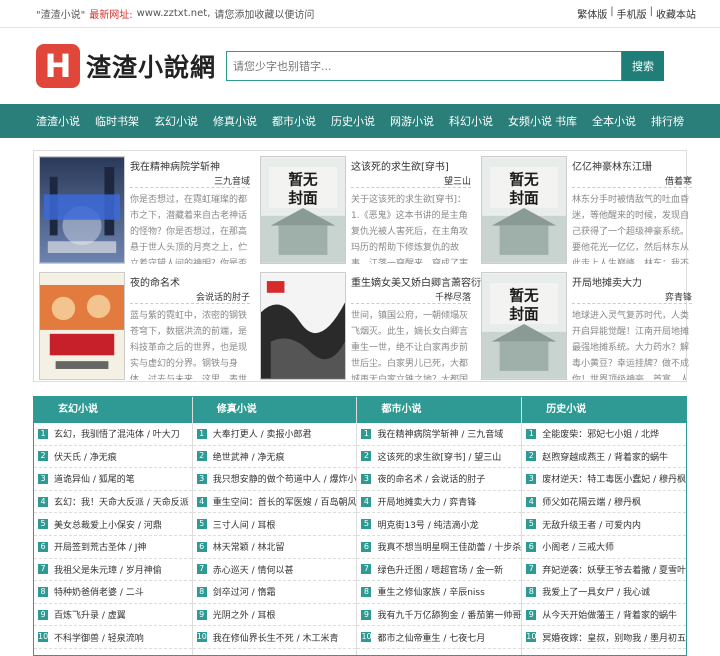 Image resolution: width=720 pixels, height=656 pixels. I want to click on list-item: 1 大奉打更人 / 卖报小郎君, so click(274, 434).